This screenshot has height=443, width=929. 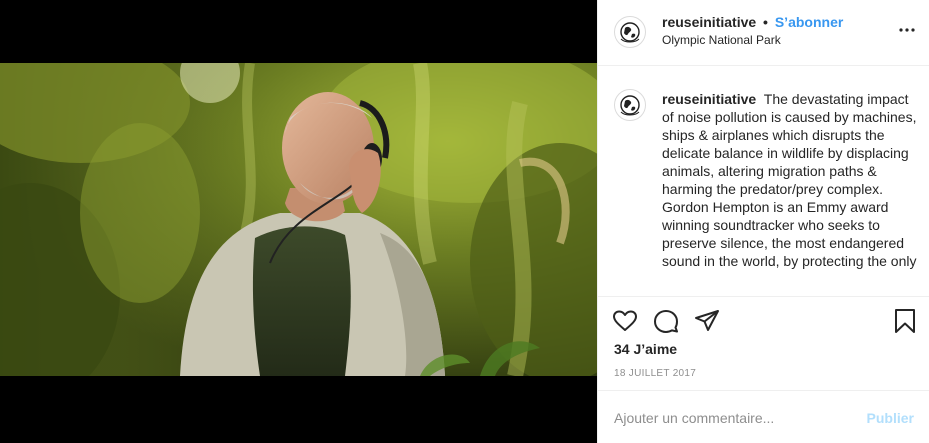 I want to click on share-button, so click(x=707, y=321).